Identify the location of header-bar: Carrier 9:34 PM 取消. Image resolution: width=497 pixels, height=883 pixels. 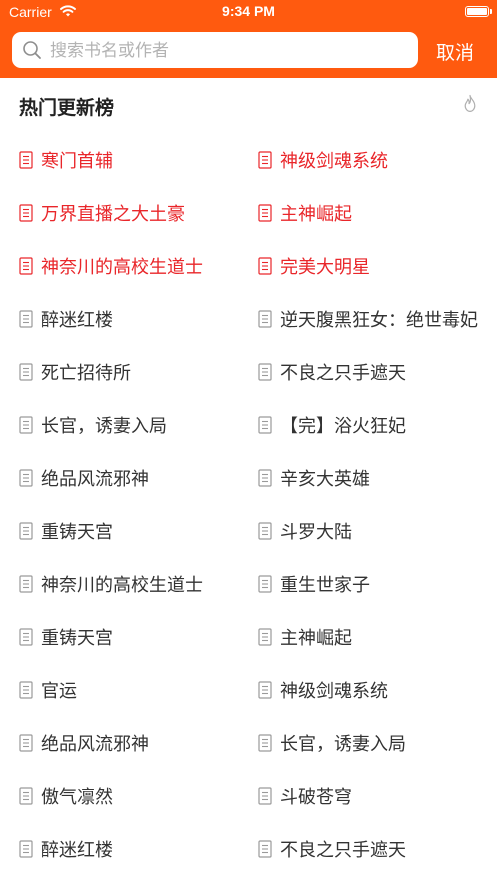
(248, 39).